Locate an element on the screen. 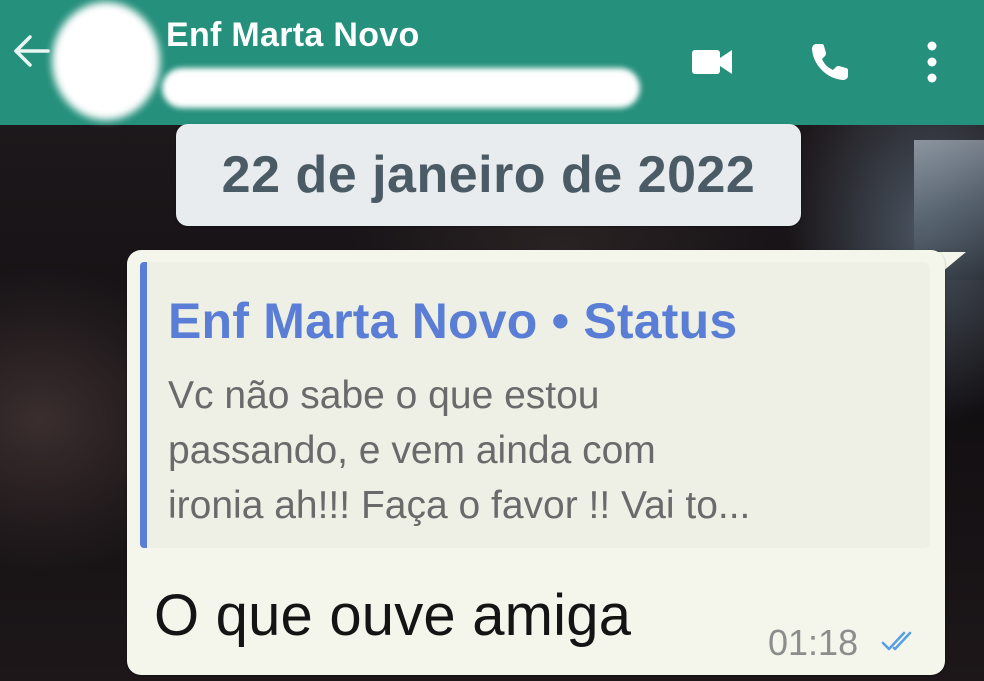  vertical-dots-icon is located at coordinates (932, 62).